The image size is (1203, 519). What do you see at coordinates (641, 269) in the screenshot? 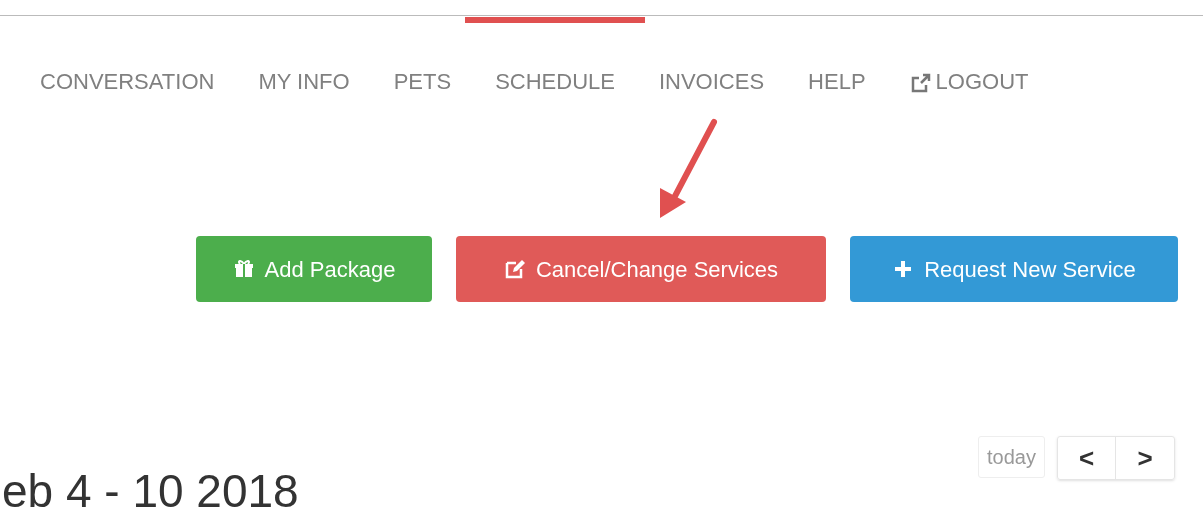
I see `cancel-change-button: Cancel/Change Services` at bounding box center [641, 269].